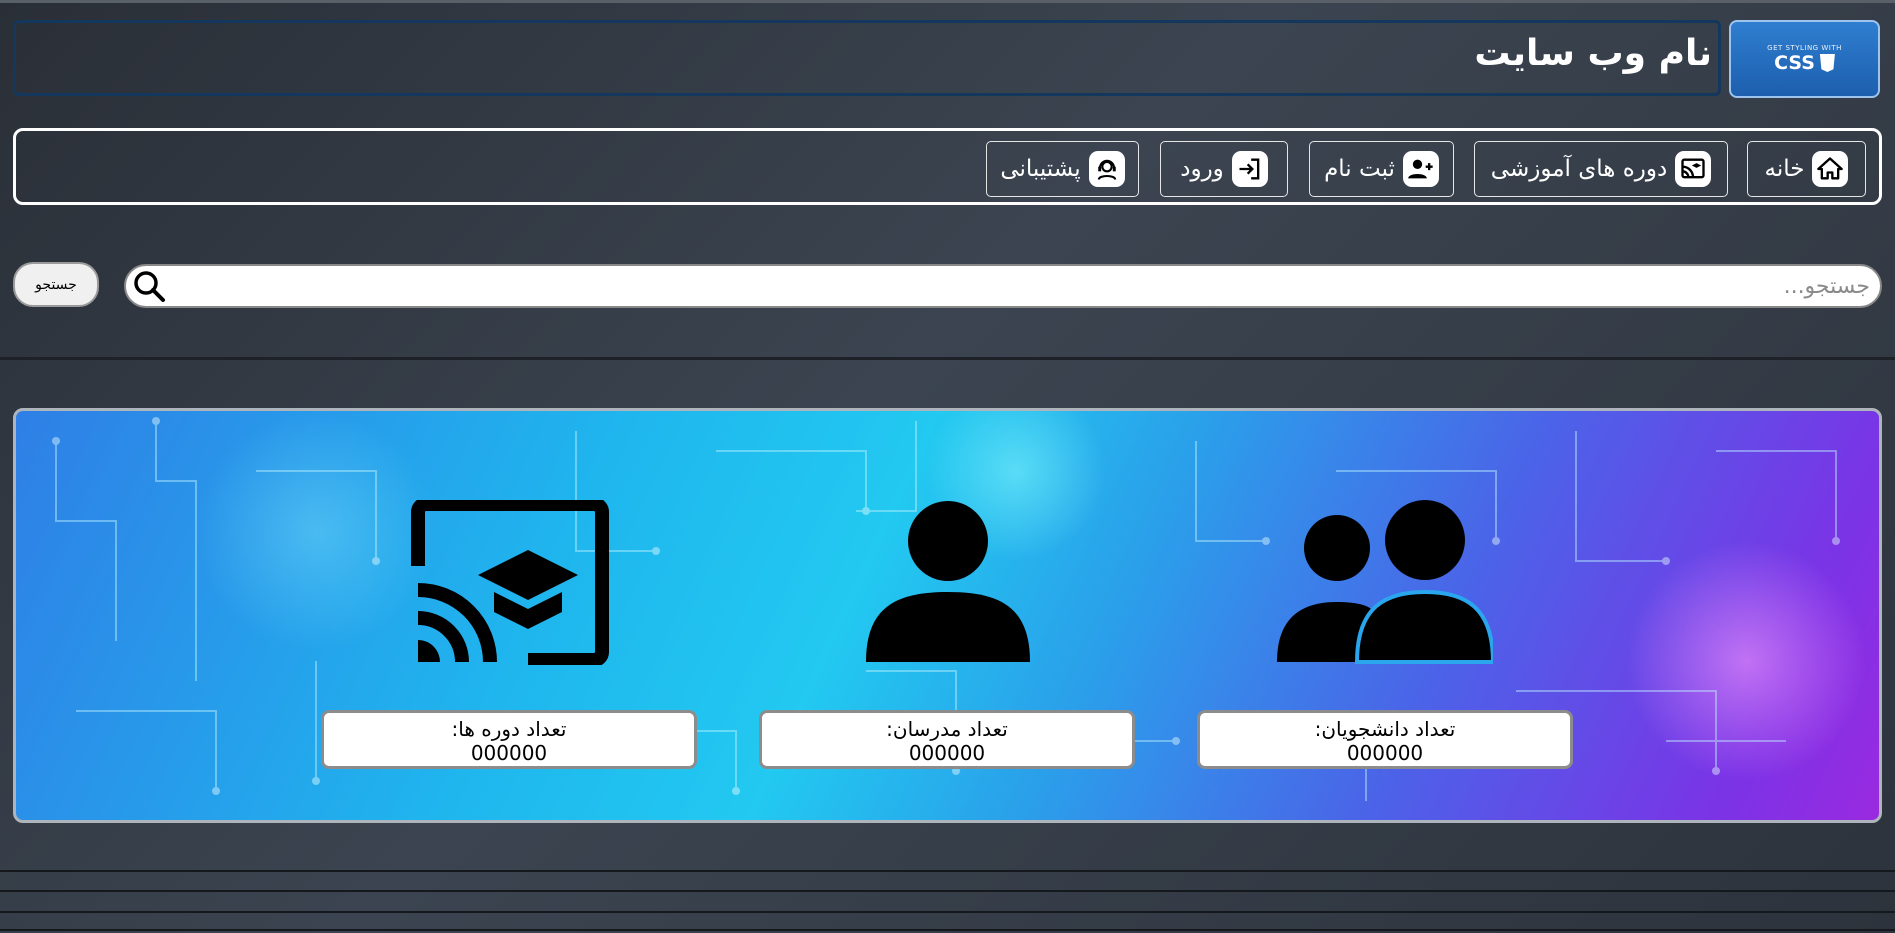 The height and width of the screenshot is (933, 1895). Describe the element at coordinates (948, 584) in the screenshot. I see `user-icon` at that location.